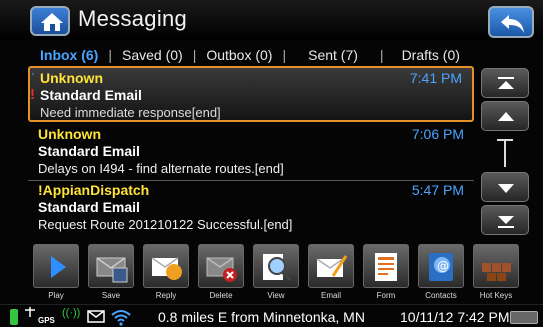  I want to click on alert-marker: !, so click(32, 94).